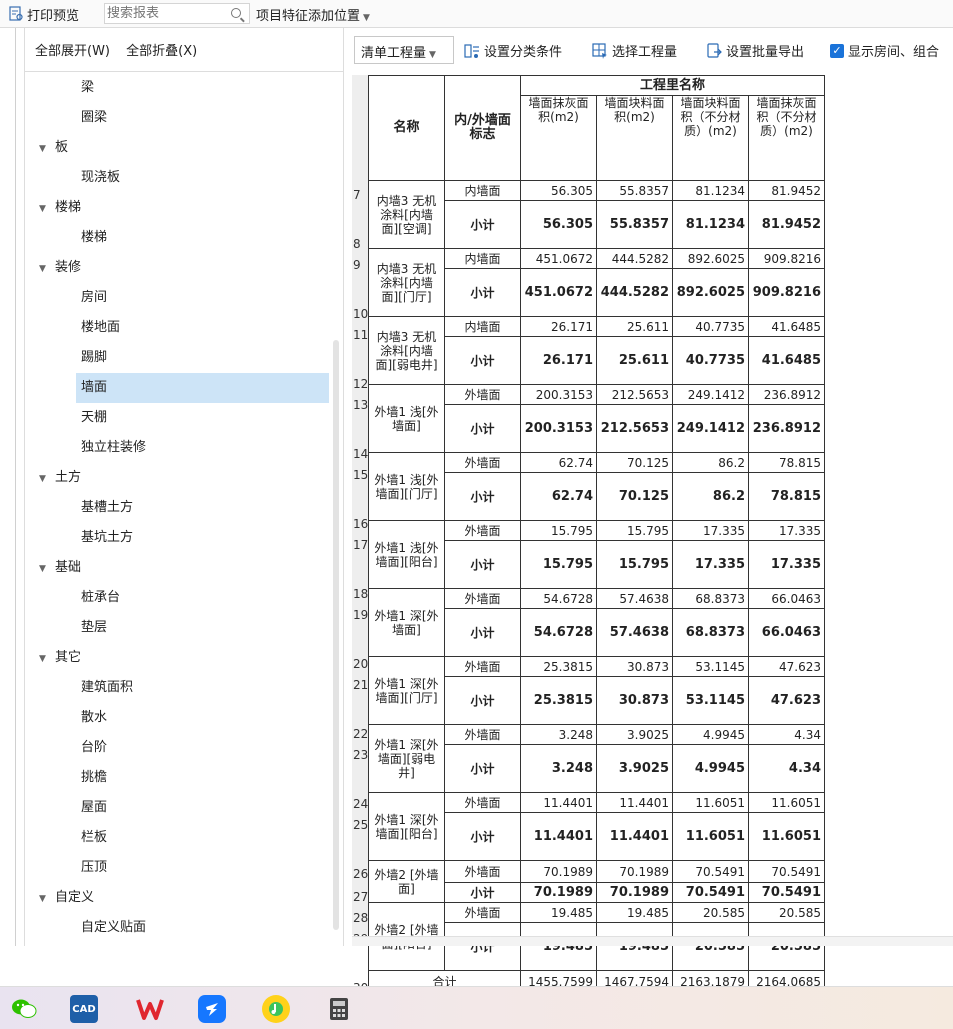 Image resolution: width=953 pixels, height=1029 pixels. I want to click on project-feature-label: 项目特征添加位置, so click(308, 16).